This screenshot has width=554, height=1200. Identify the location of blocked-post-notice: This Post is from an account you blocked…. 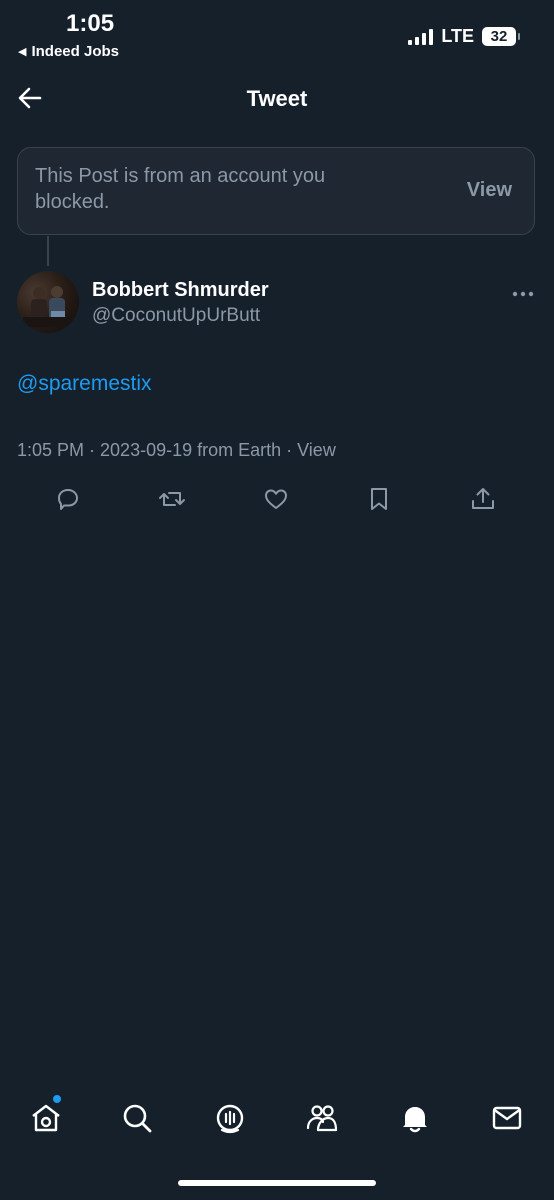
(276, 191).